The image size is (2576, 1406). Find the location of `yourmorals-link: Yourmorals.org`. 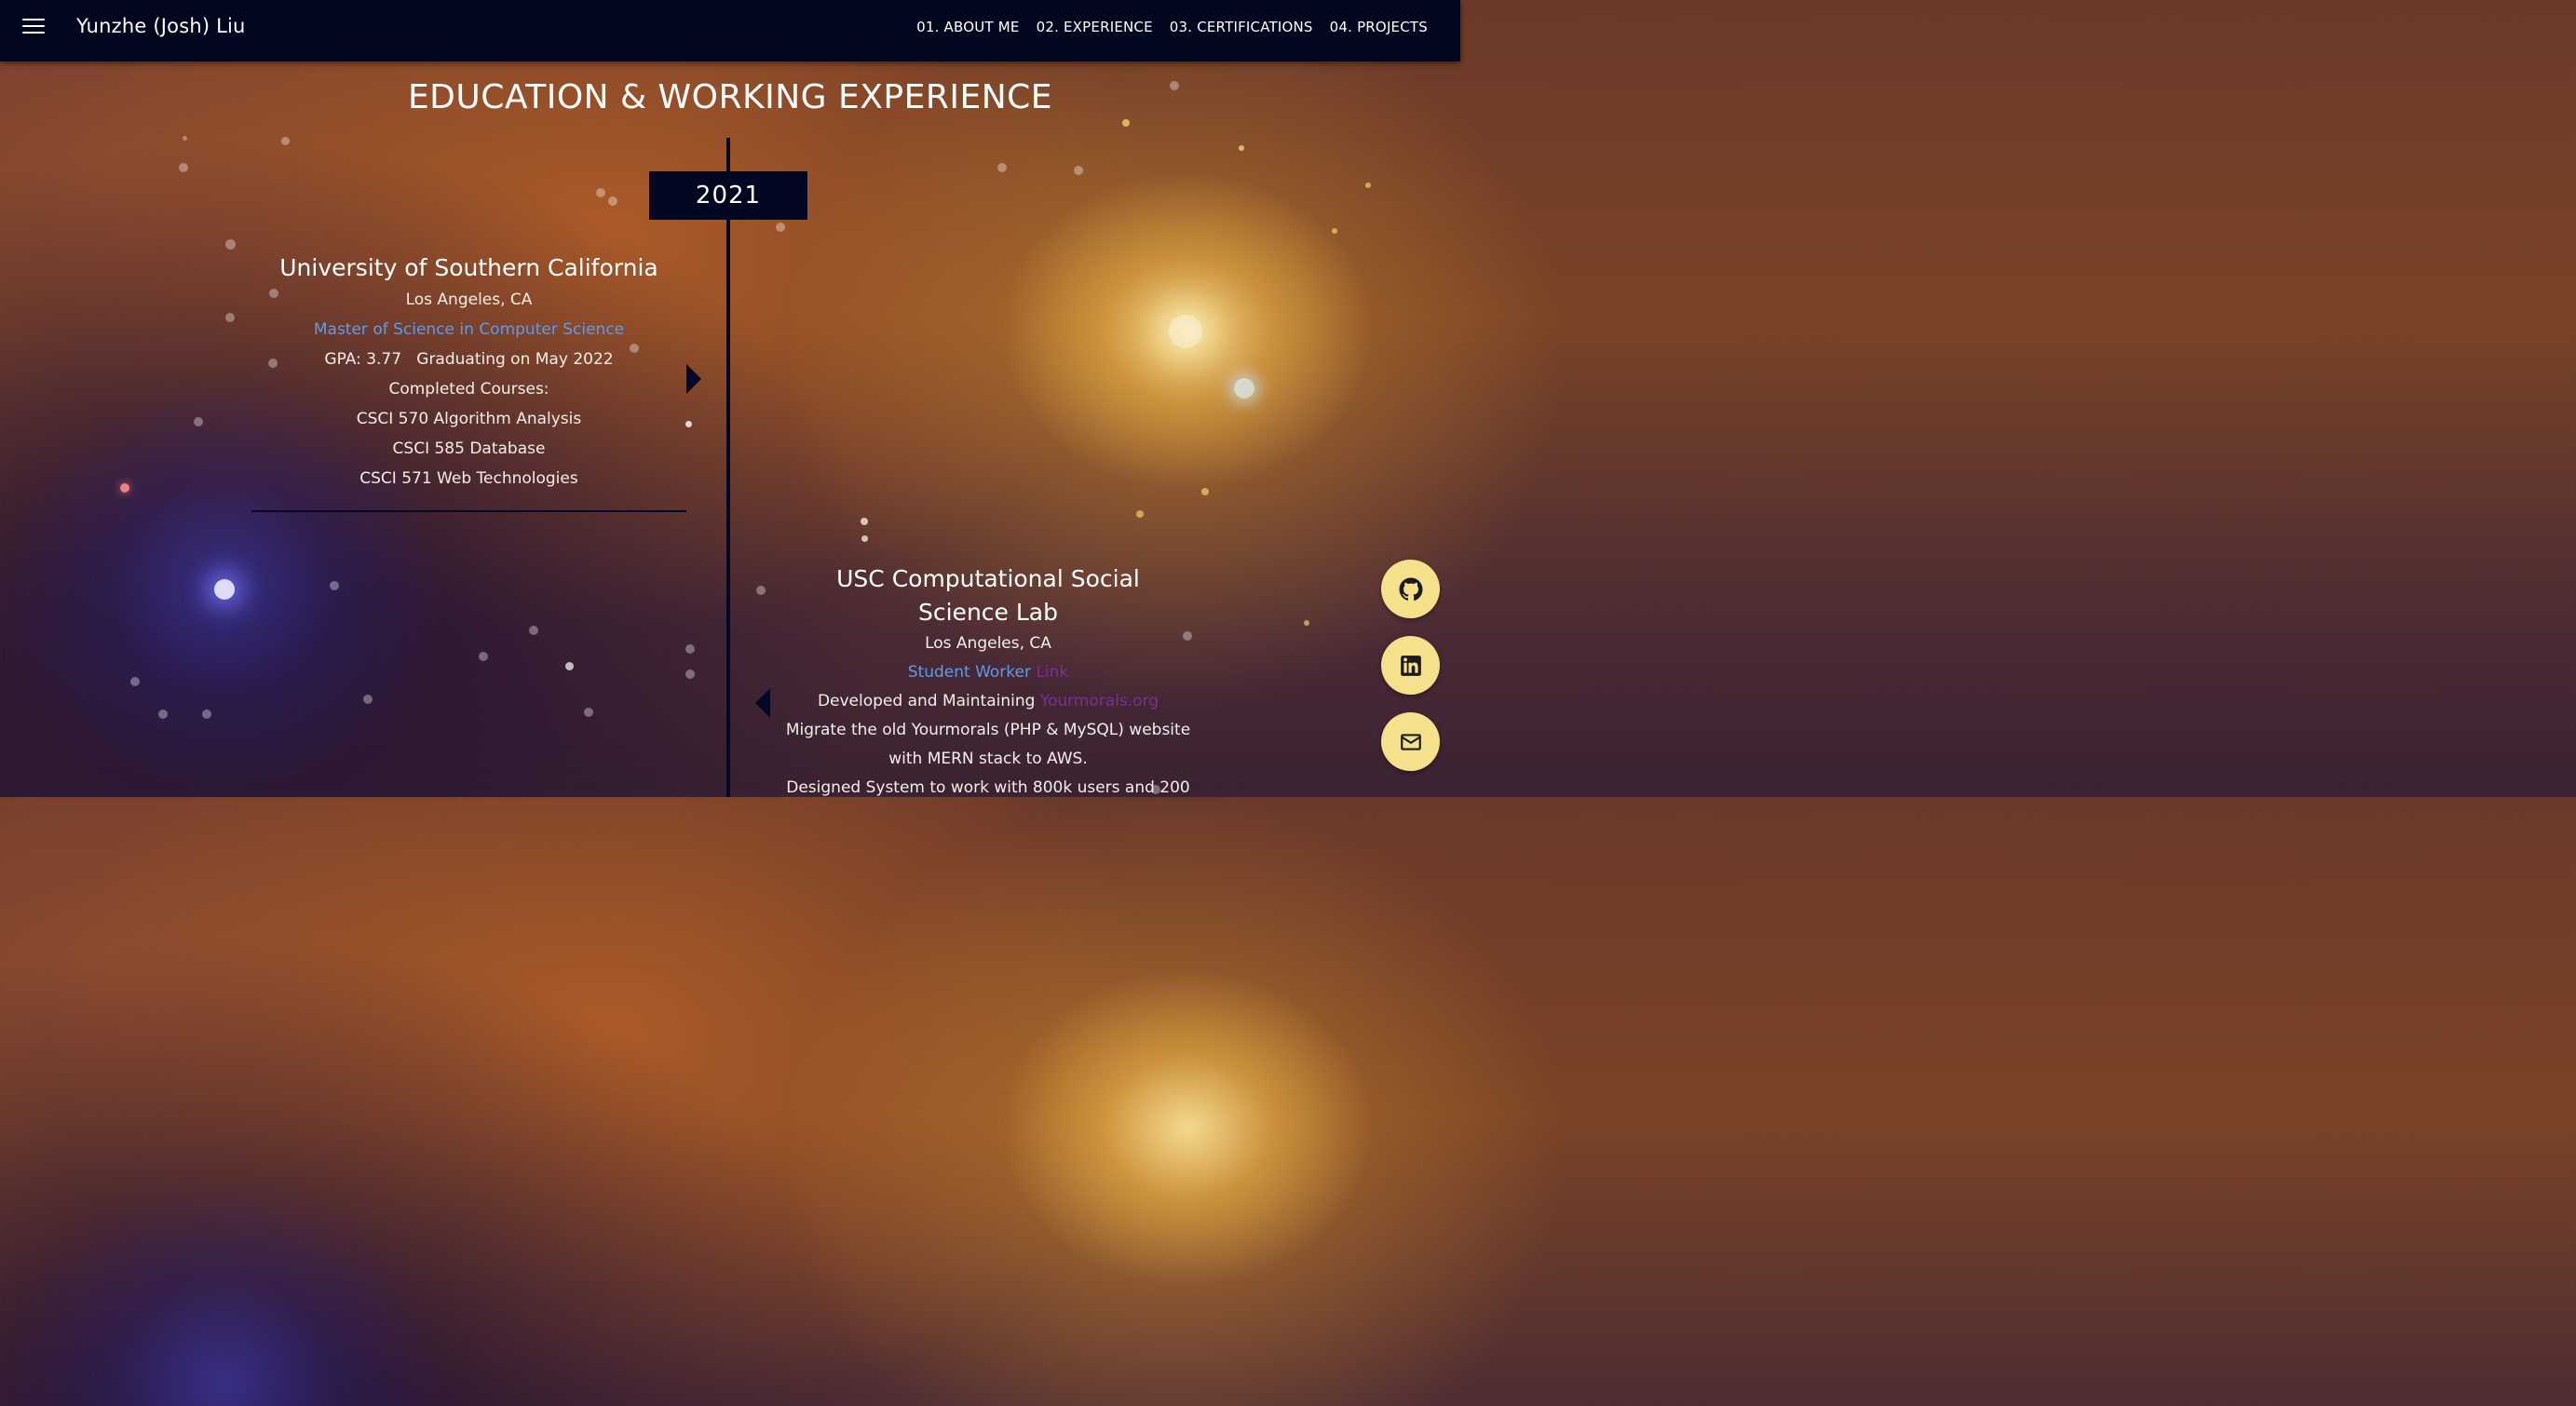

yourmorals-link: Yourmorals.org is located at coordinates (1099, 701).